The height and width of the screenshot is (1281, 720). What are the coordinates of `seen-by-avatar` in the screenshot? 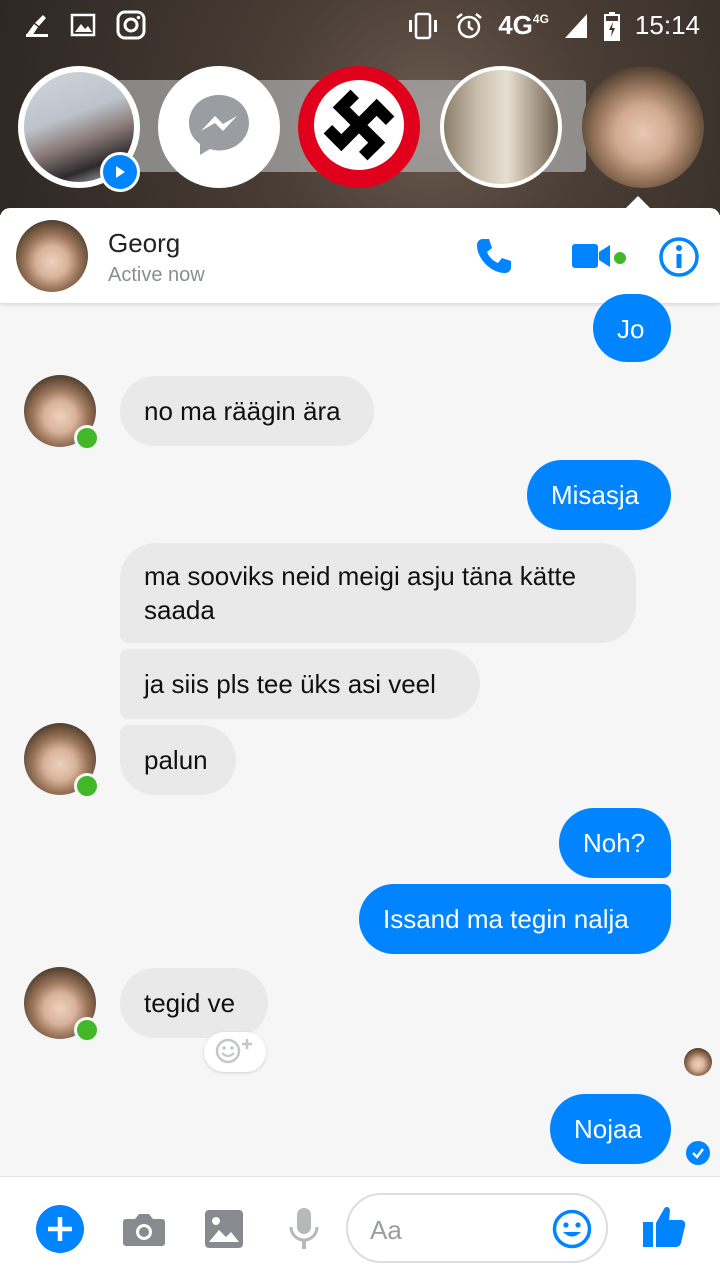 It's located at (698, 1062).